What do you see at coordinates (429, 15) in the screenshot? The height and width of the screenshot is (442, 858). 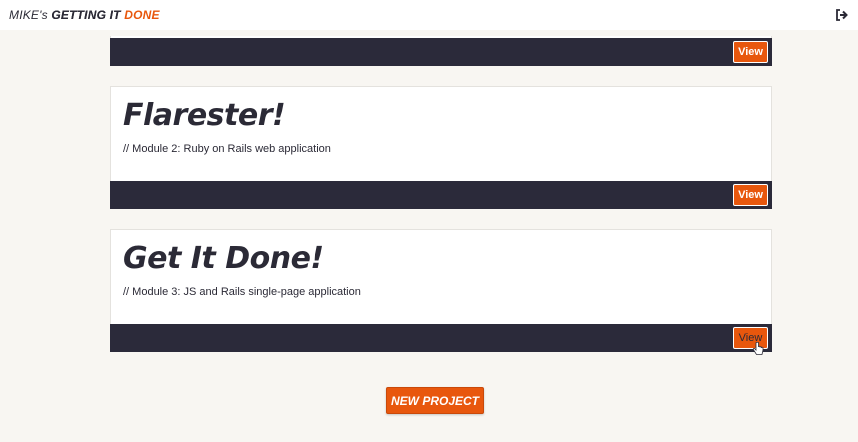 I see `top-navbar: MIKE's GETTING IT DONE` at bounding box center [429, 15].